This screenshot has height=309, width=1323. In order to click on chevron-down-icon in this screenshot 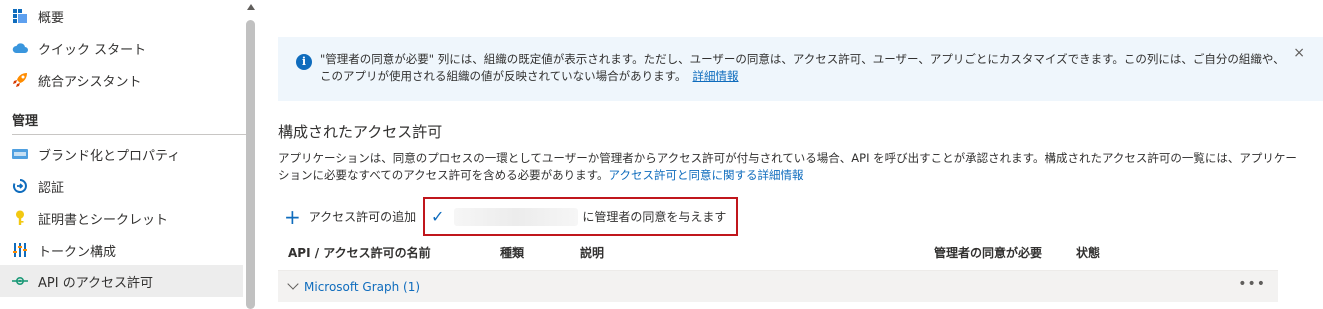, I will do `click(293, 284)`.